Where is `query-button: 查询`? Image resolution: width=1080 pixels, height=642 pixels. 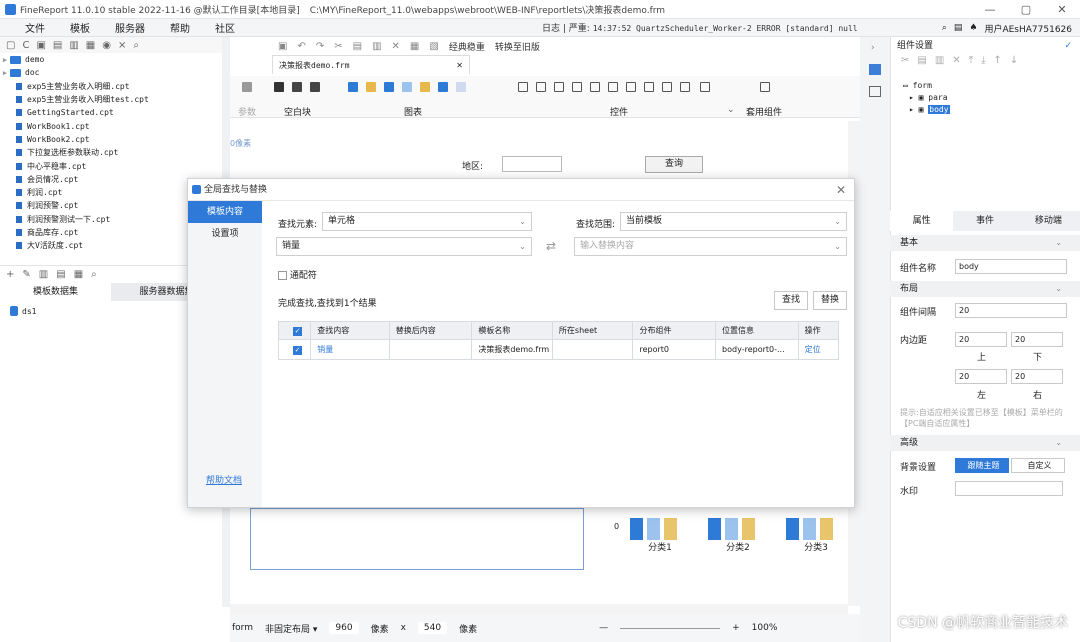 query-button: 查询 is located at coordinates (674, 164).